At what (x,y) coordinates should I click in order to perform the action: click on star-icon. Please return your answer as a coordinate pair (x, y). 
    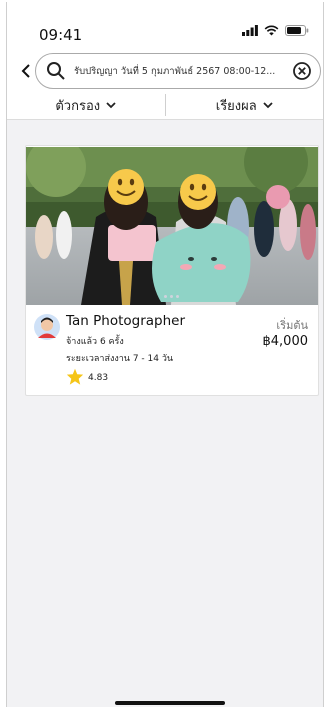
    Looking at the image, I should click on (75, 376).